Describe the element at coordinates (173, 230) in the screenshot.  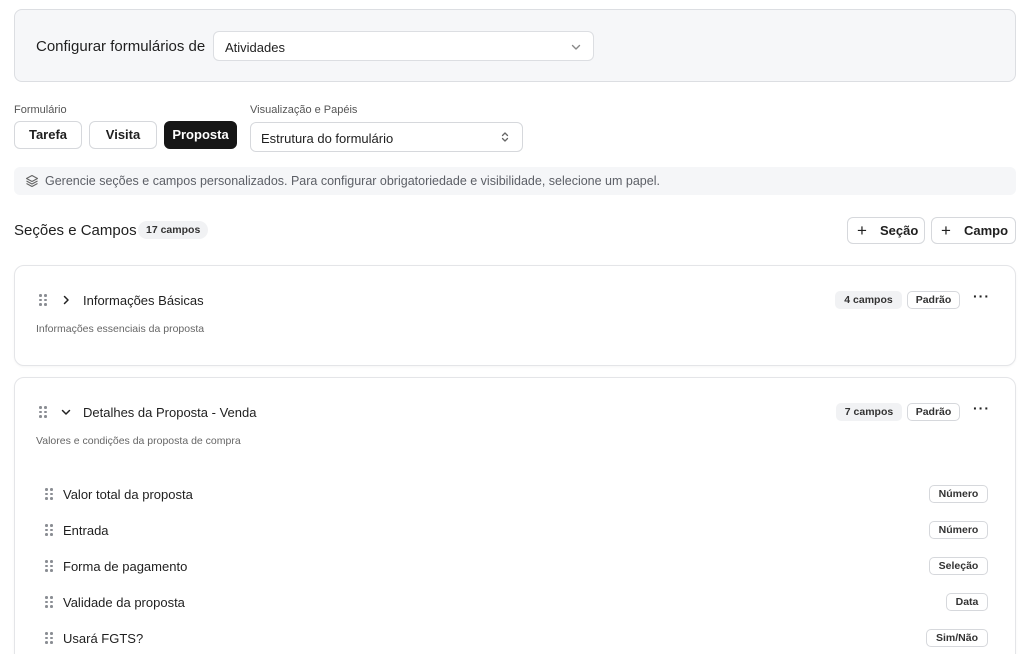
I see `total-fields-badge: 17 campos` at that location.